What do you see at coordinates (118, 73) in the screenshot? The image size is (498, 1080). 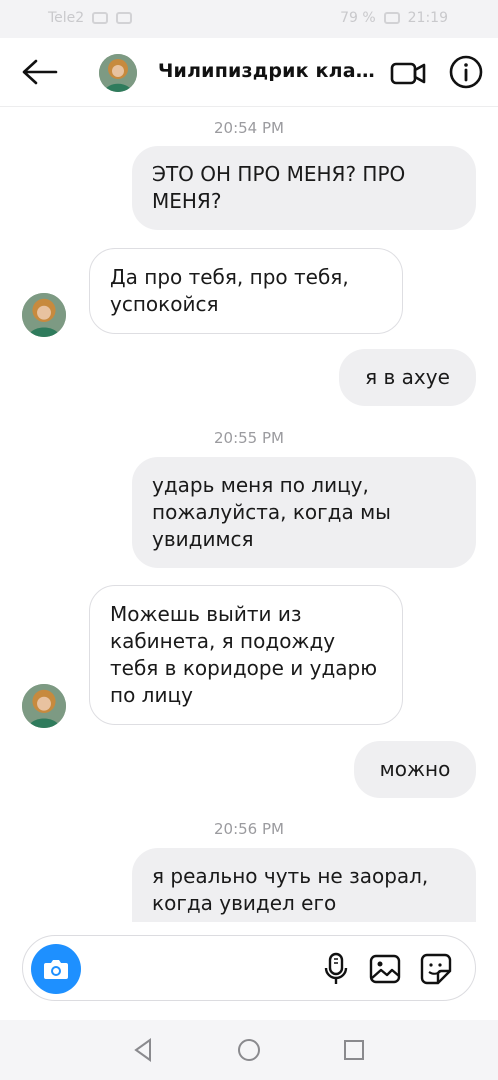 I see `avatar` at bounding box center [118, 73].